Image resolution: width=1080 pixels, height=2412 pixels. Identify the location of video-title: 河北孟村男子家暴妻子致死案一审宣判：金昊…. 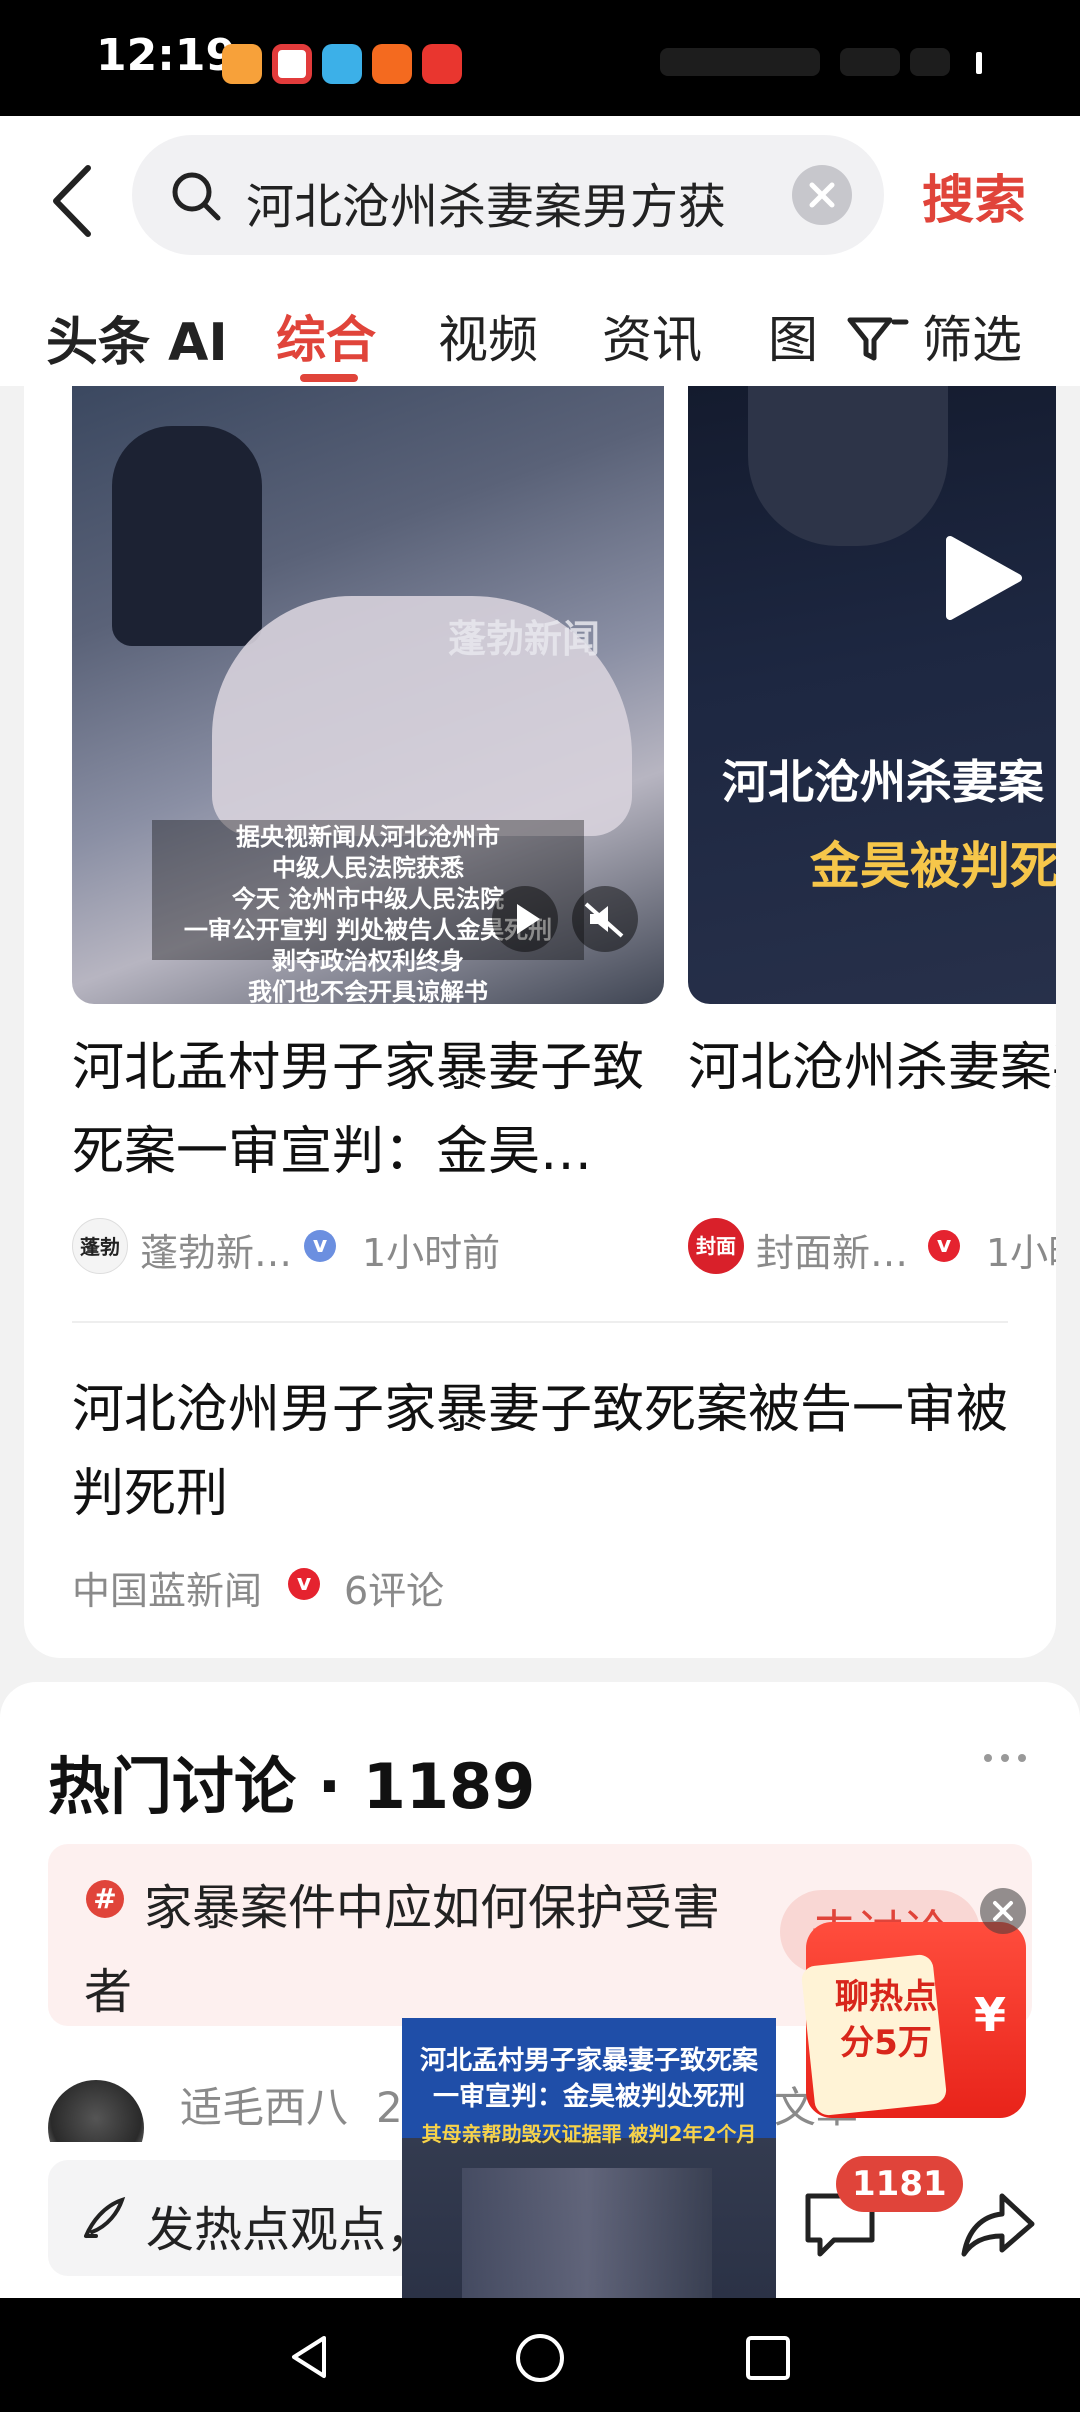
(368, 1110).